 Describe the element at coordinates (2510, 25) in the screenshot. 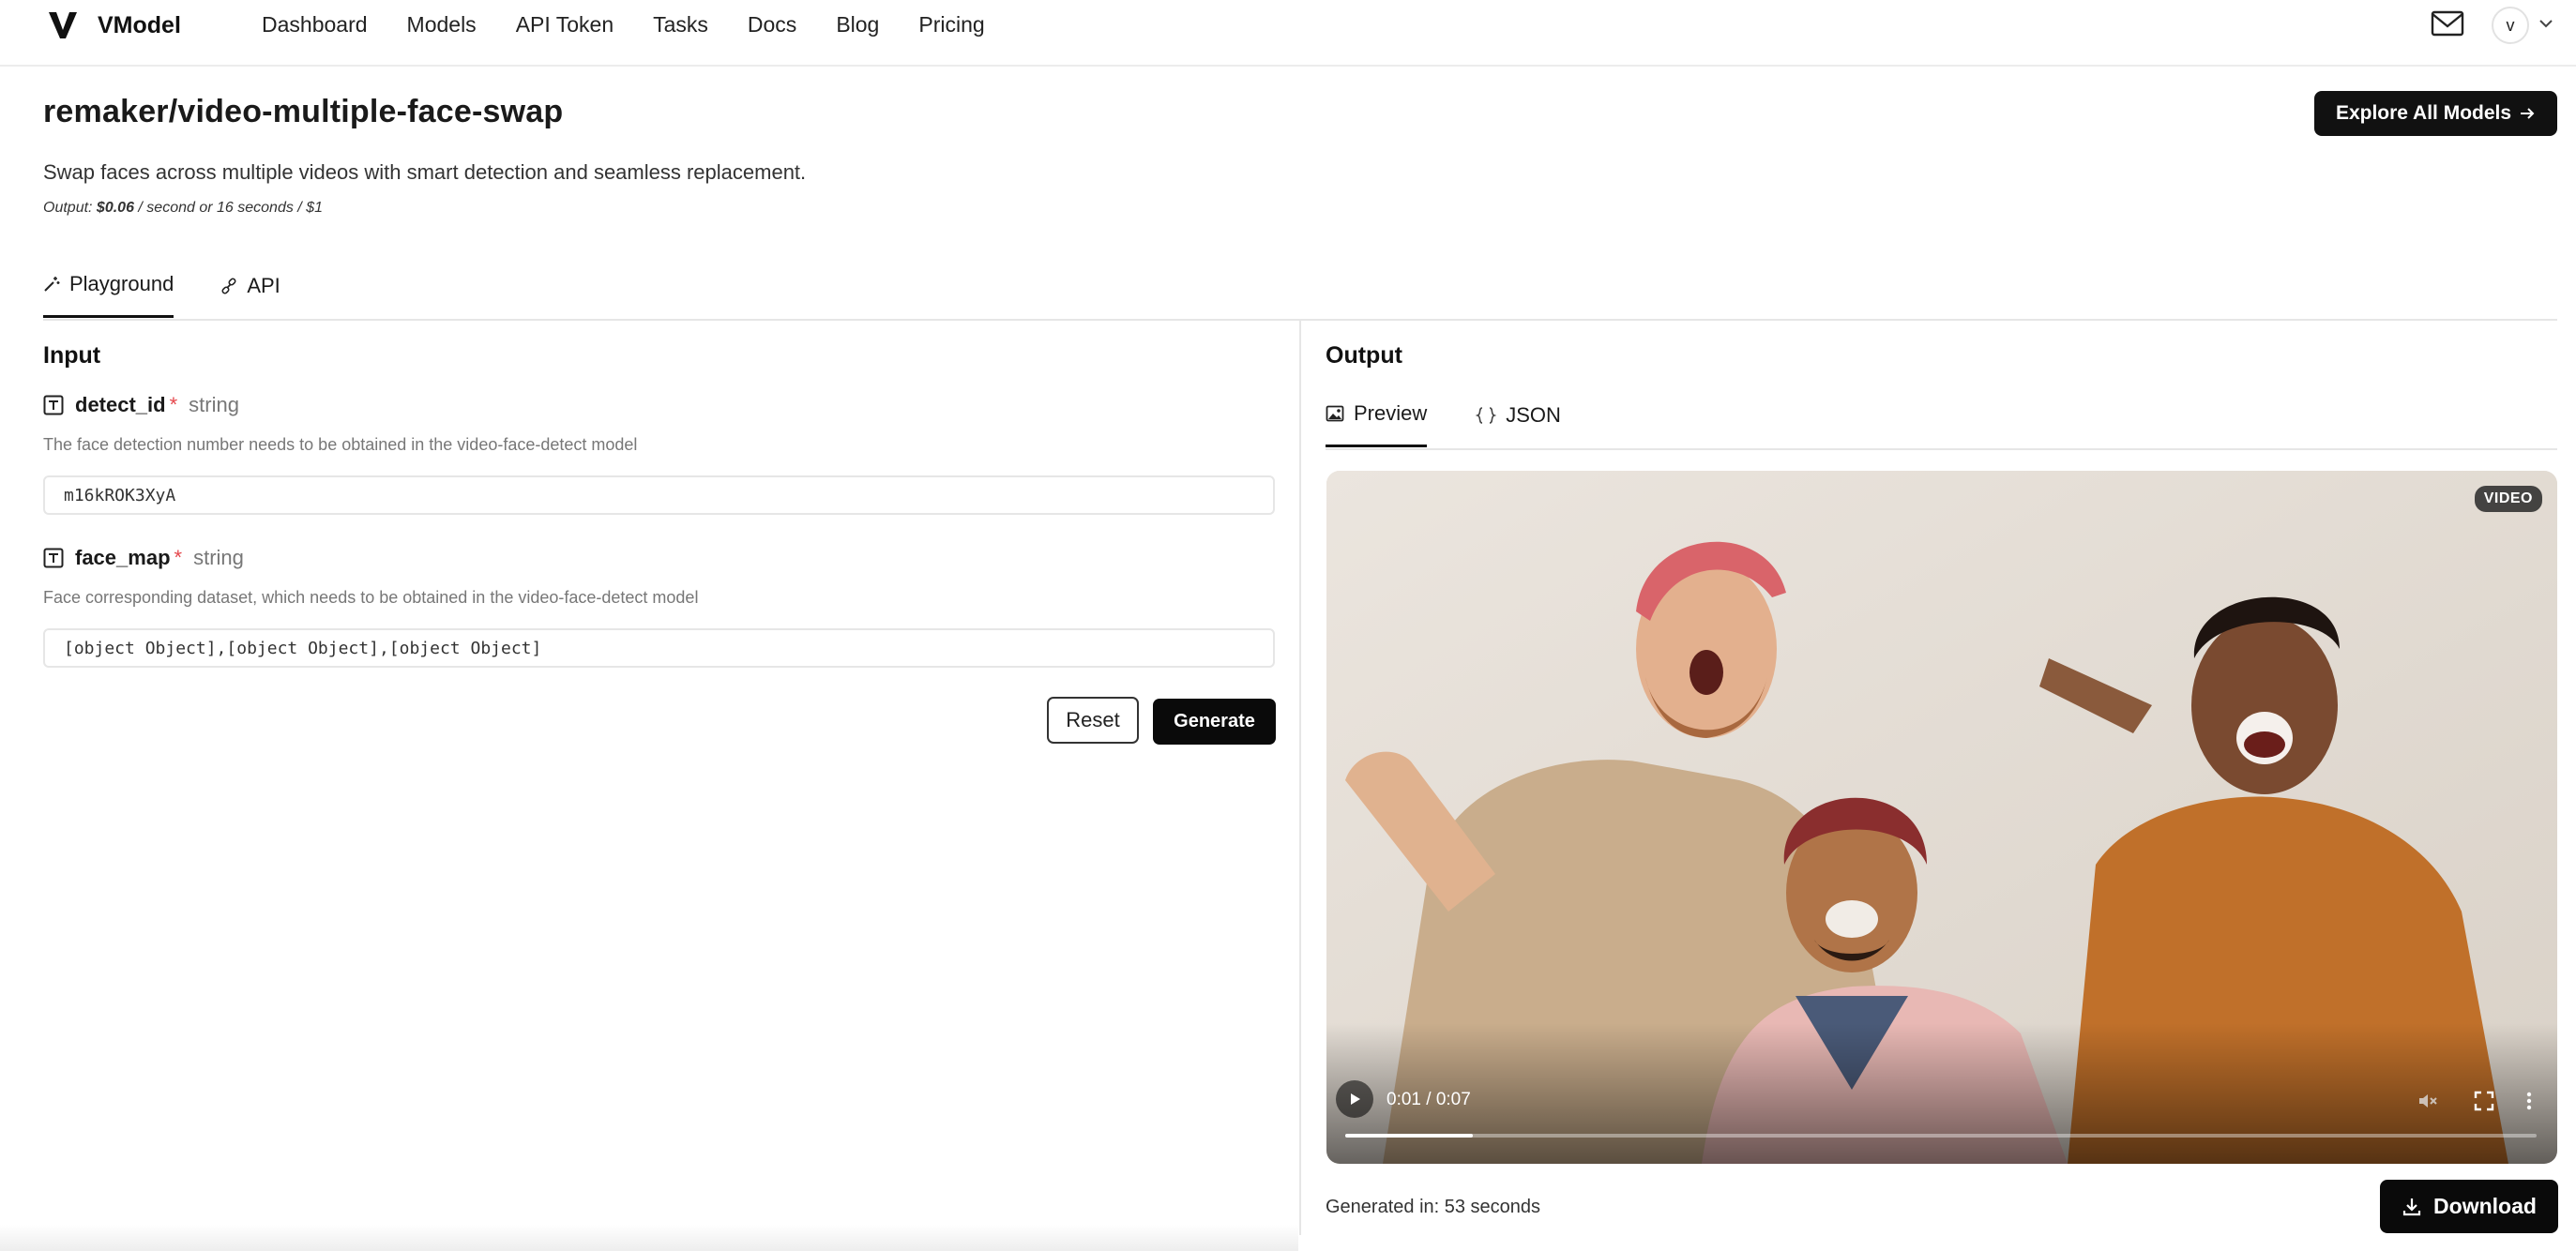

I see `user-avatar: v` at that location.